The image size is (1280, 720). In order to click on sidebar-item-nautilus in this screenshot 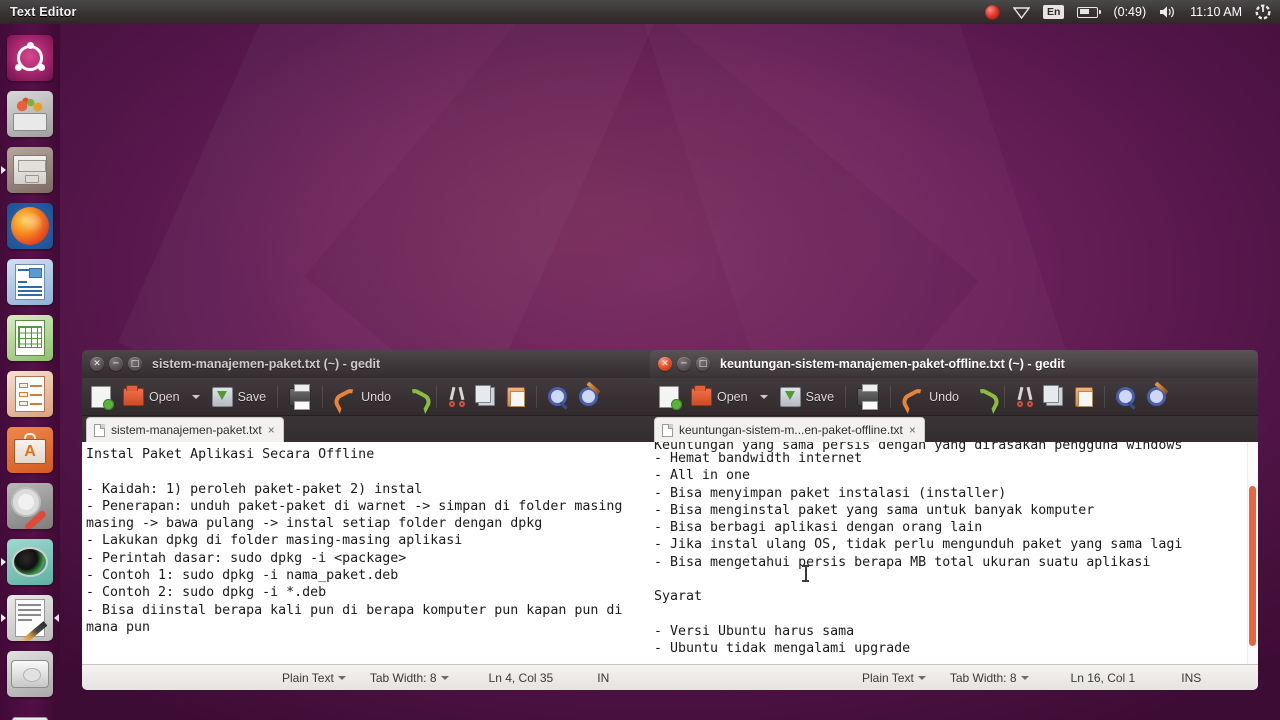, I will do `click(30, 170)`.